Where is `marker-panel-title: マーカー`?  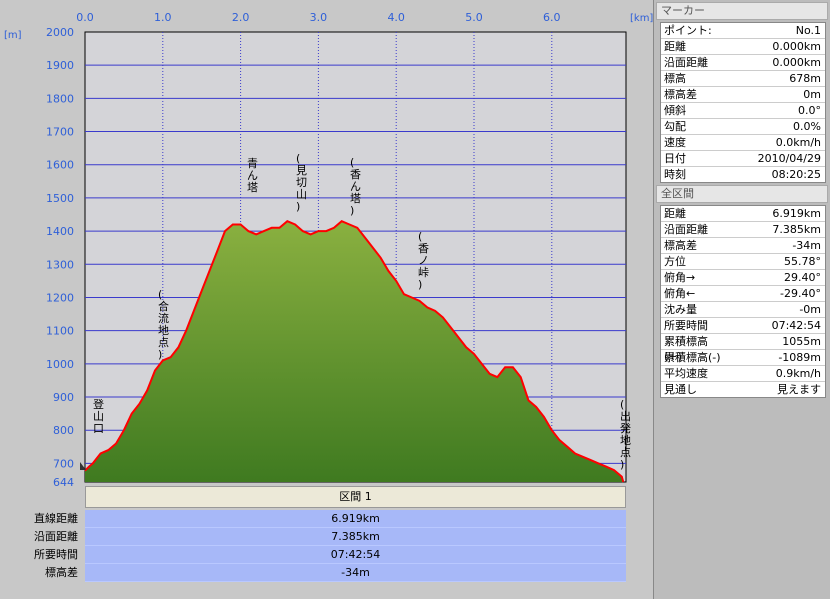
marker-panel-title: マーカー is located at coordinates (742, 11).